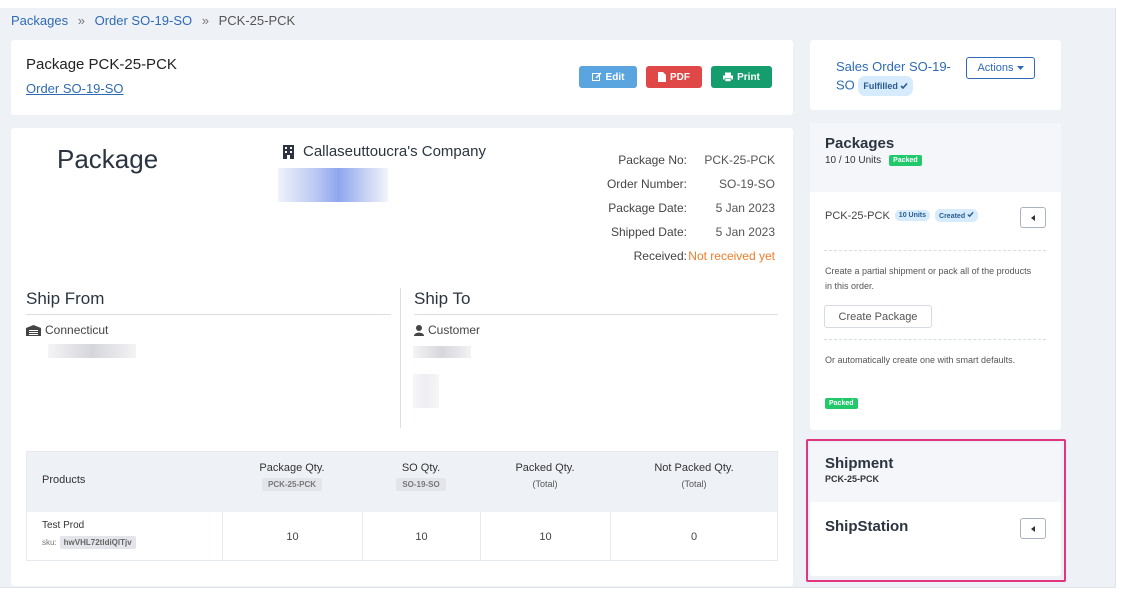 The height and width of the screenshot is (595, 1123). Describe the element at coordinates (421, 476) in the screenshot. I see `col-so-qty: SO Qty. SO-19-SO` at that location.